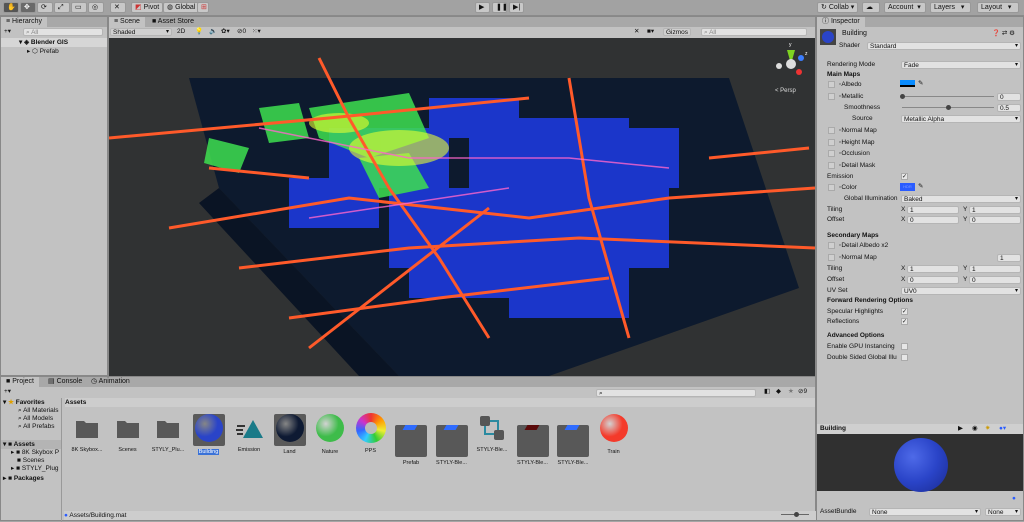 The height and width of the screenshot is (522, 1024). What do you see at coordinates (961, 291) in the screenshot?
I see `uv-set-dropdown: UV0` at bounding box center [961, 291].